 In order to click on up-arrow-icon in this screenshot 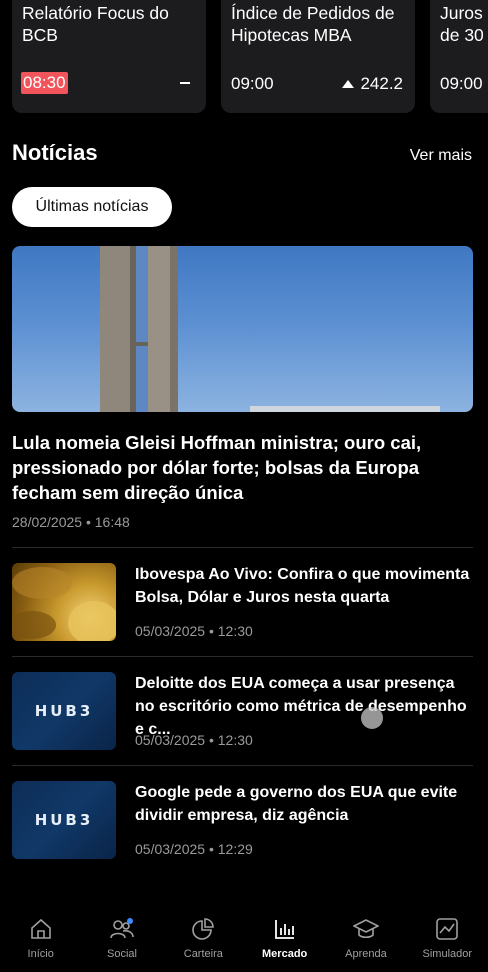, I will do `click(348, 84)`.